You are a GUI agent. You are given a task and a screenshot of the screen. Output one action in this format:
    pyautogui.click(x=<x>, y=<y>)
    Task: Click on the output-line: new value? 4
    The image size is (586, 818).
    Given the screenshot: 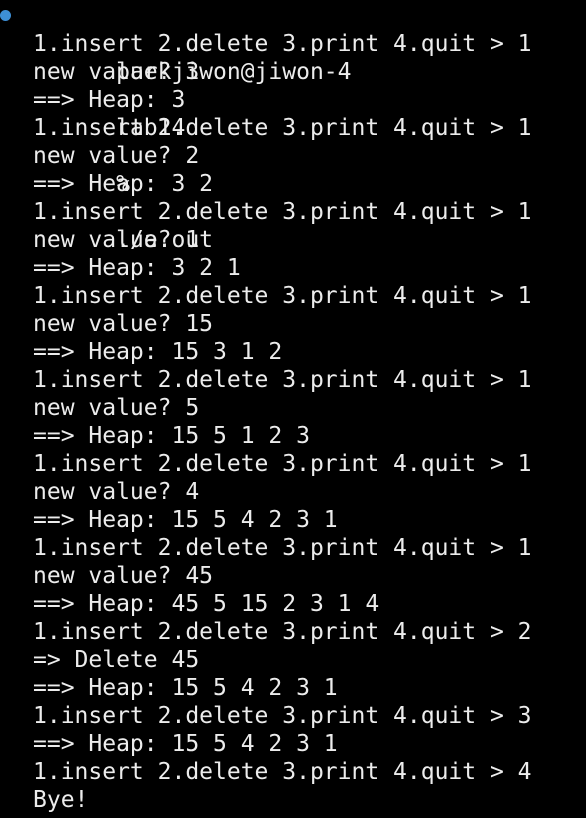 What is the action you would take?
    pyautogui.click(x=116, y=492)
    